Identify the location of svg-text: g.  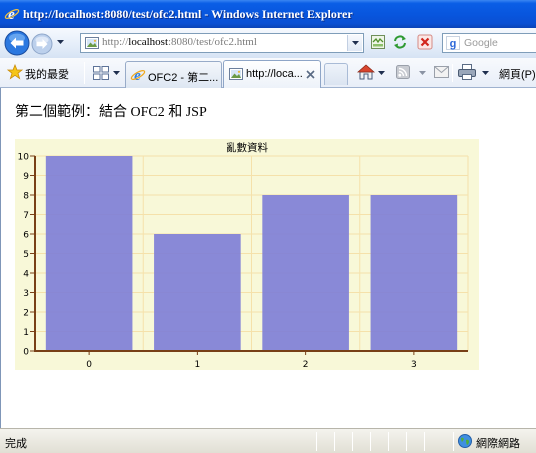
(453, 44).